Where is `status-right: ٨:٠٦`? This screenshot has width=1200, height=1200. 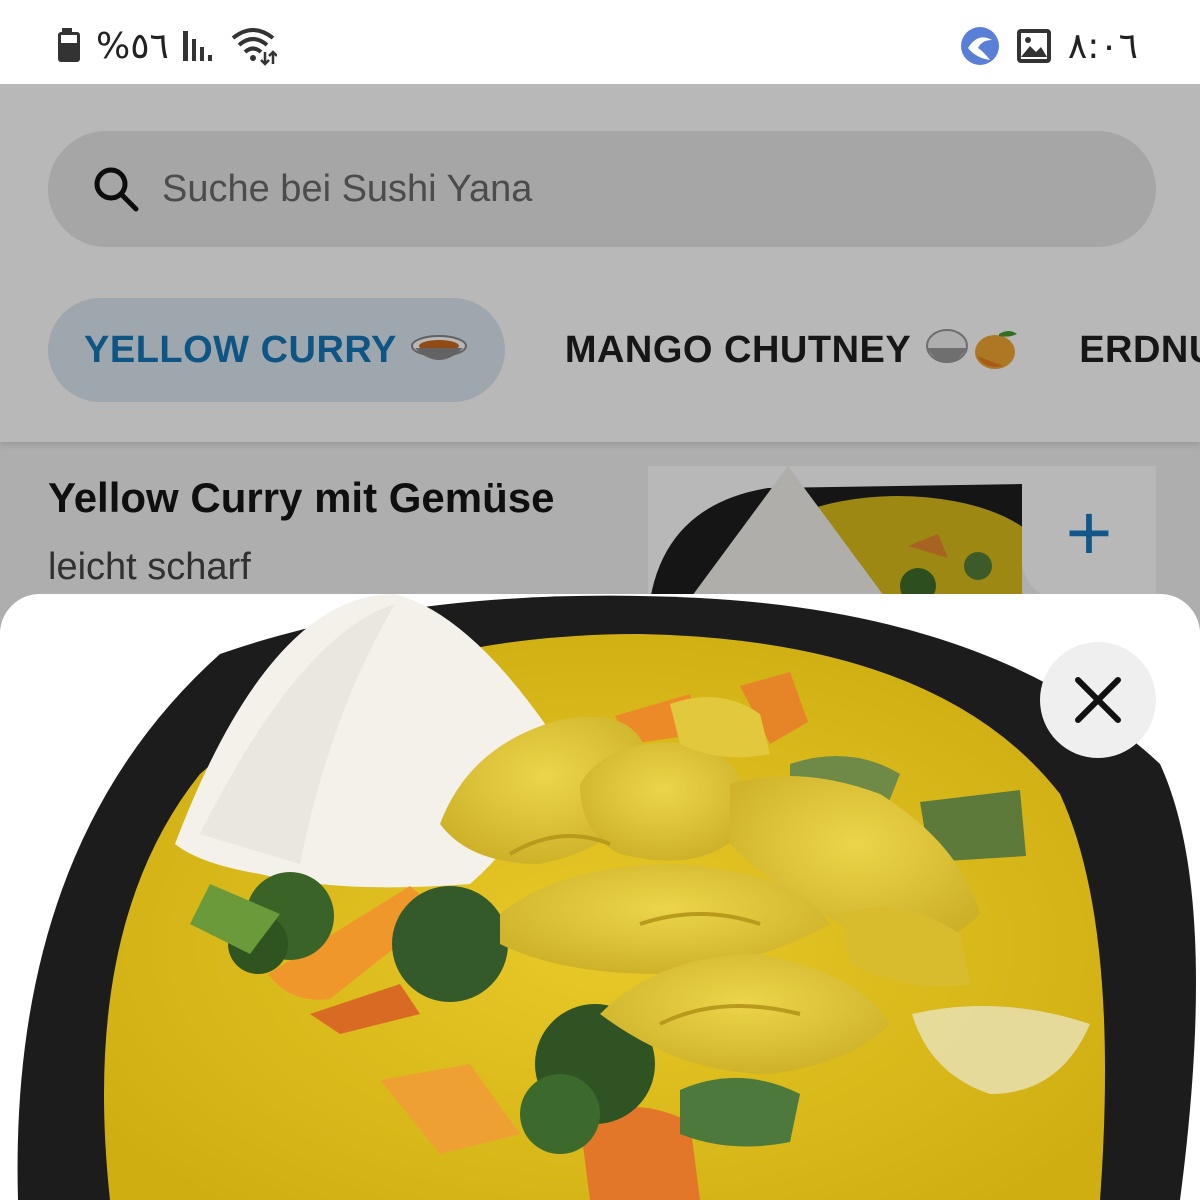
status-right: ٨:٠٦ is located at coordinates (1049, 46).